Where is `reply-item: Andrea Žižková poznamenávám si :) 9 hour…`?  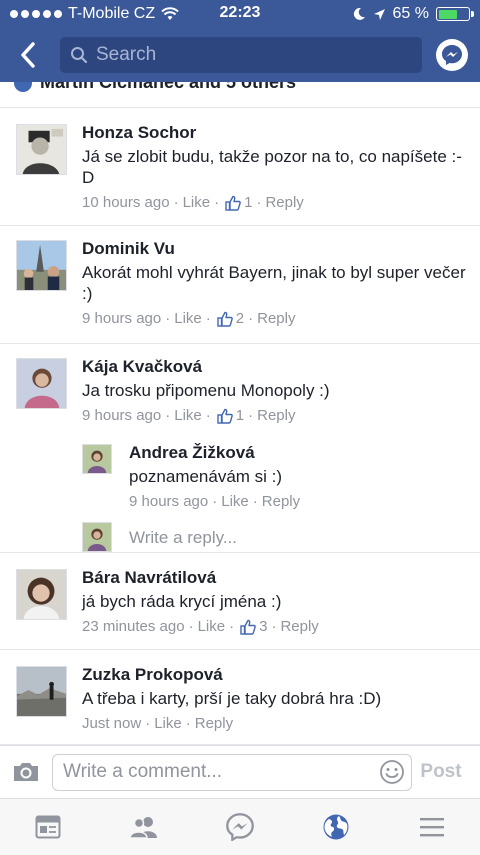
reply-item: Andrea Žižková poznamenávám si :) 9 hour… is located at coordinates (297, 476).